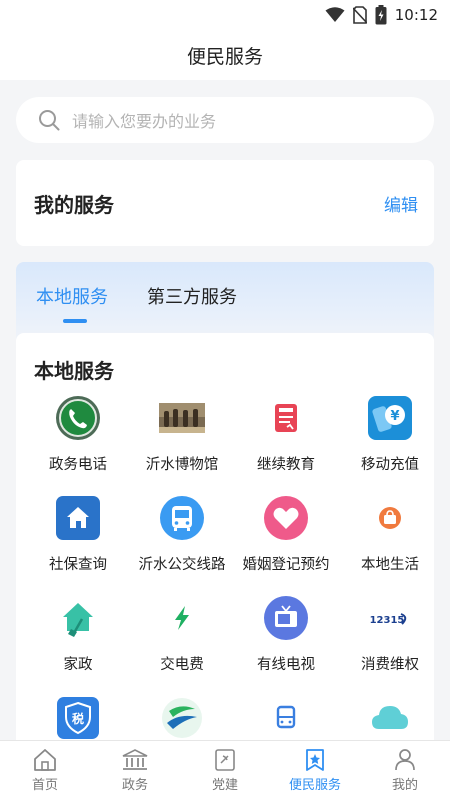  Describe the element at coordinates (134, 785) in the screenshot. I see `nav-government-label: 政务` at that location.